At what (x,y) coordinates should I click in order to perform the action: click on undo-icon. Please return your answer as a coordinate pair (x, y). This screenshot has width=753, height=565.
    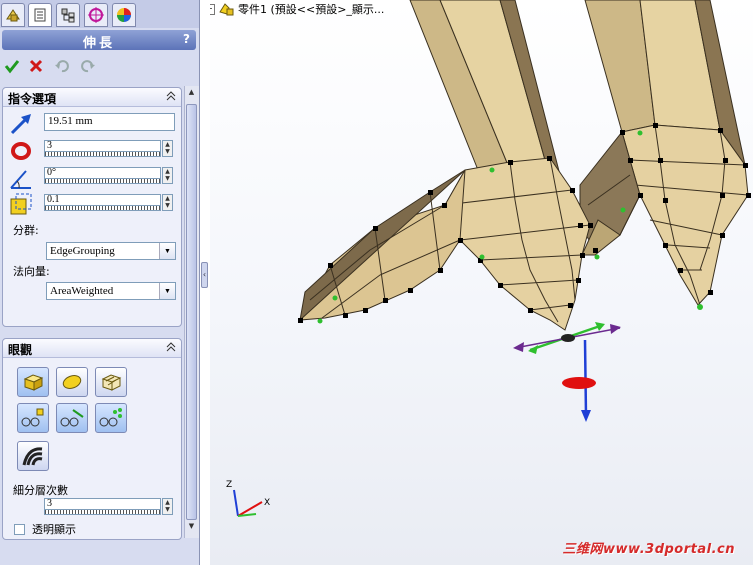
    Looking at the image, I should click on (62, 66).